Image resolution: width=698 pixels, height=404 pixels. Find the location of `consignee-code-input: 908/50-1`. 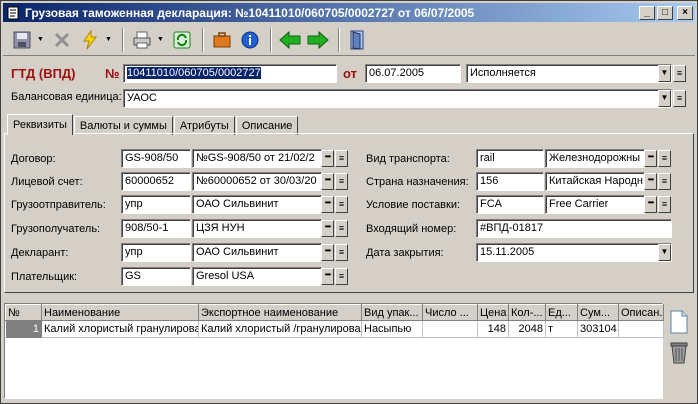

consignee-code-input: 908/50-1 is located at coordinates (156, 228).